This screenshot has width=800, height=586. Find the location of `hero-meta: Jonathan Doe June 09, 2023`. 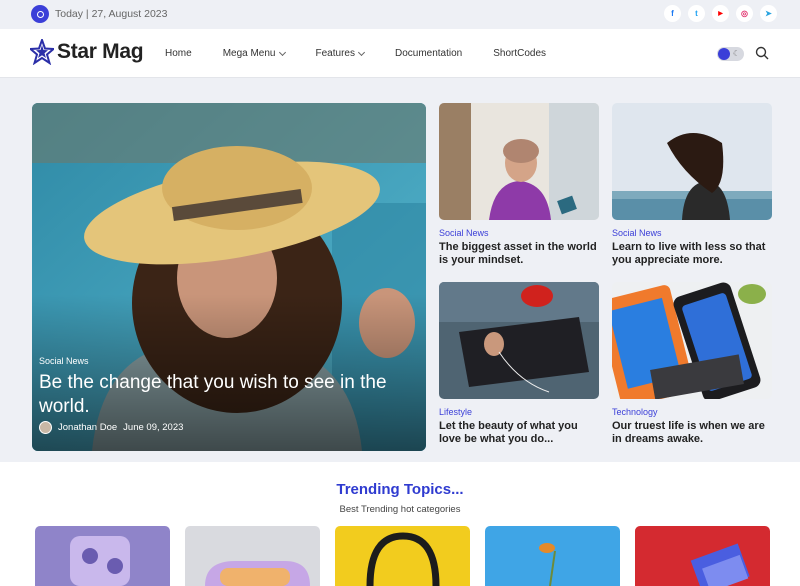

hero-meta: Jonathan Doe June 09, 2023 is located at coordinates (111, 427).